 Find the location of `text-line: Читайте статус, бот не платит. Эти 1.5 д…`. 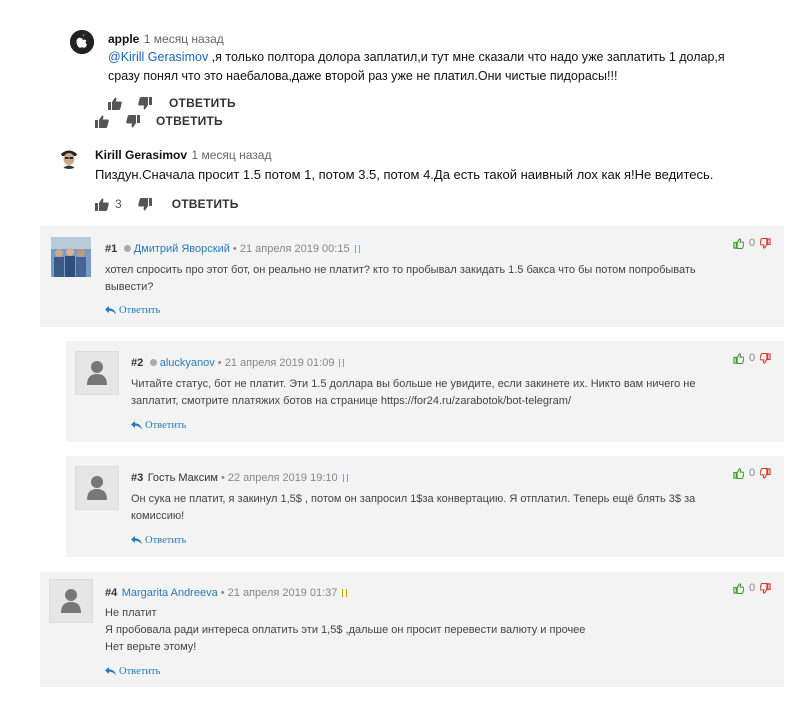

text-line: Читайте статус, бот не платит. Эти 1.5 д… is located at coordinates (413, 384).